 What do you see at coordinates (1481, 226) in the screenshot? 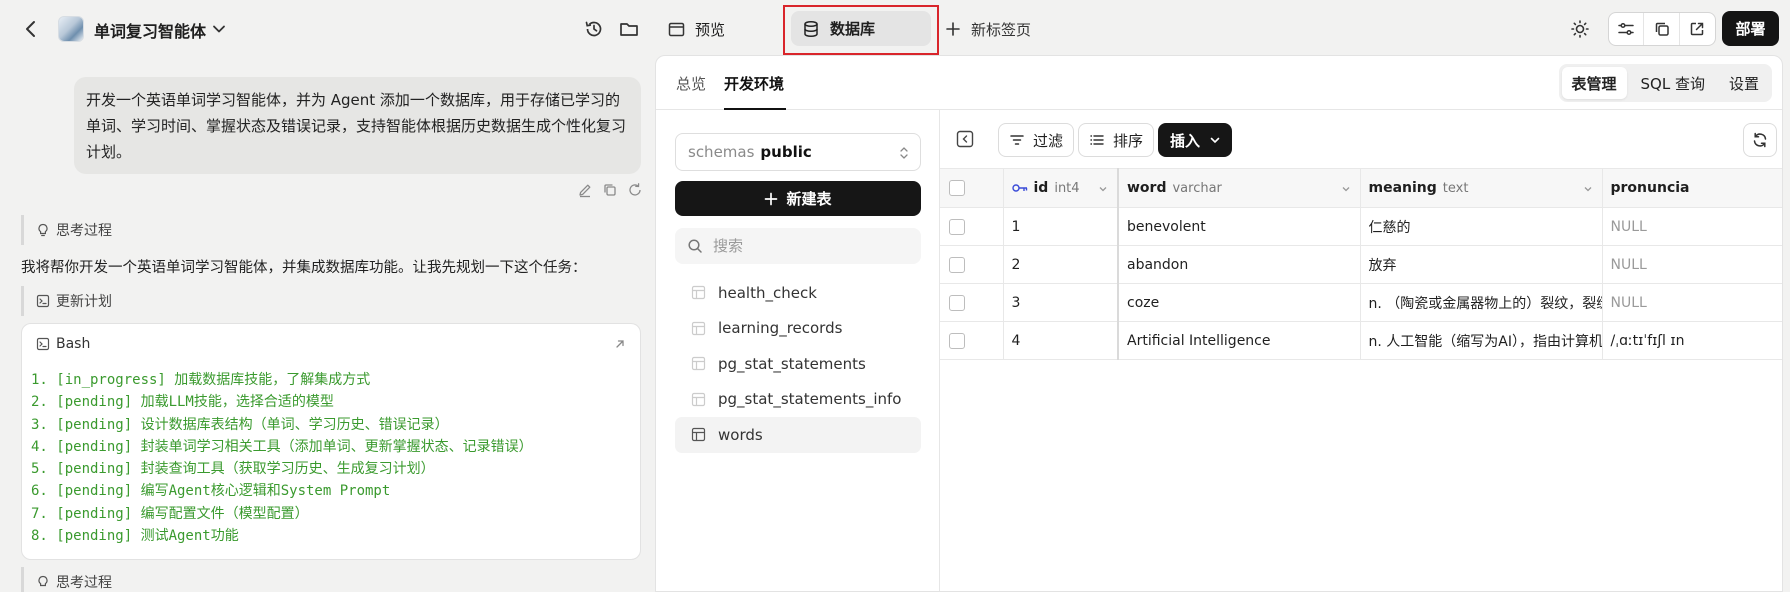
I see `cell-meaning: 仁慈的` at bounding box center [1481, 226].